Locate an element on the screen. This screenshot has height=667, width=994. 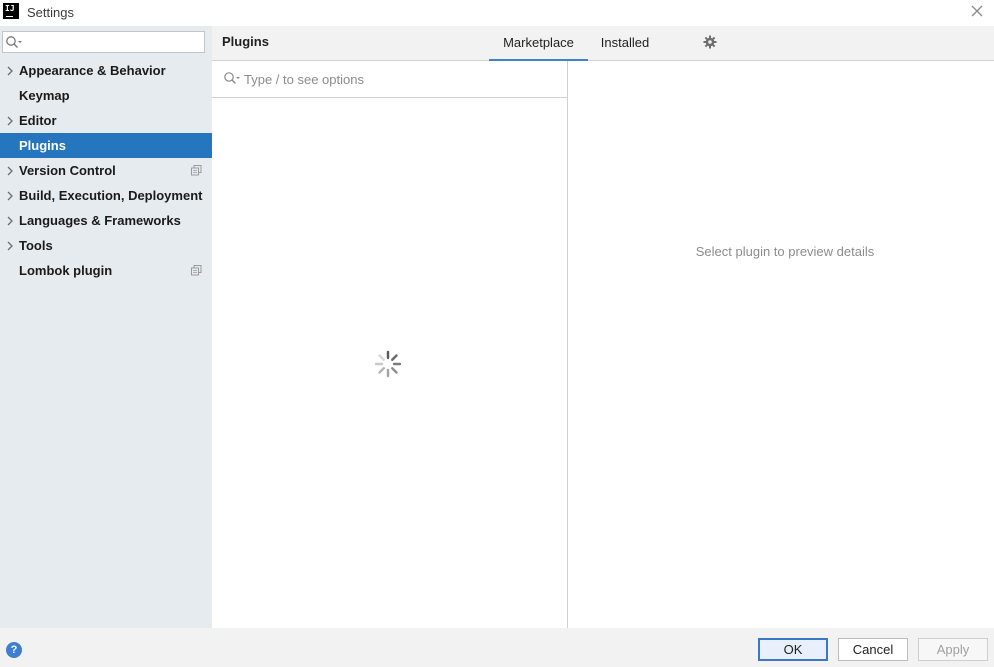
sidebar-item-label: Version Control is located at coordinates (67, 170).